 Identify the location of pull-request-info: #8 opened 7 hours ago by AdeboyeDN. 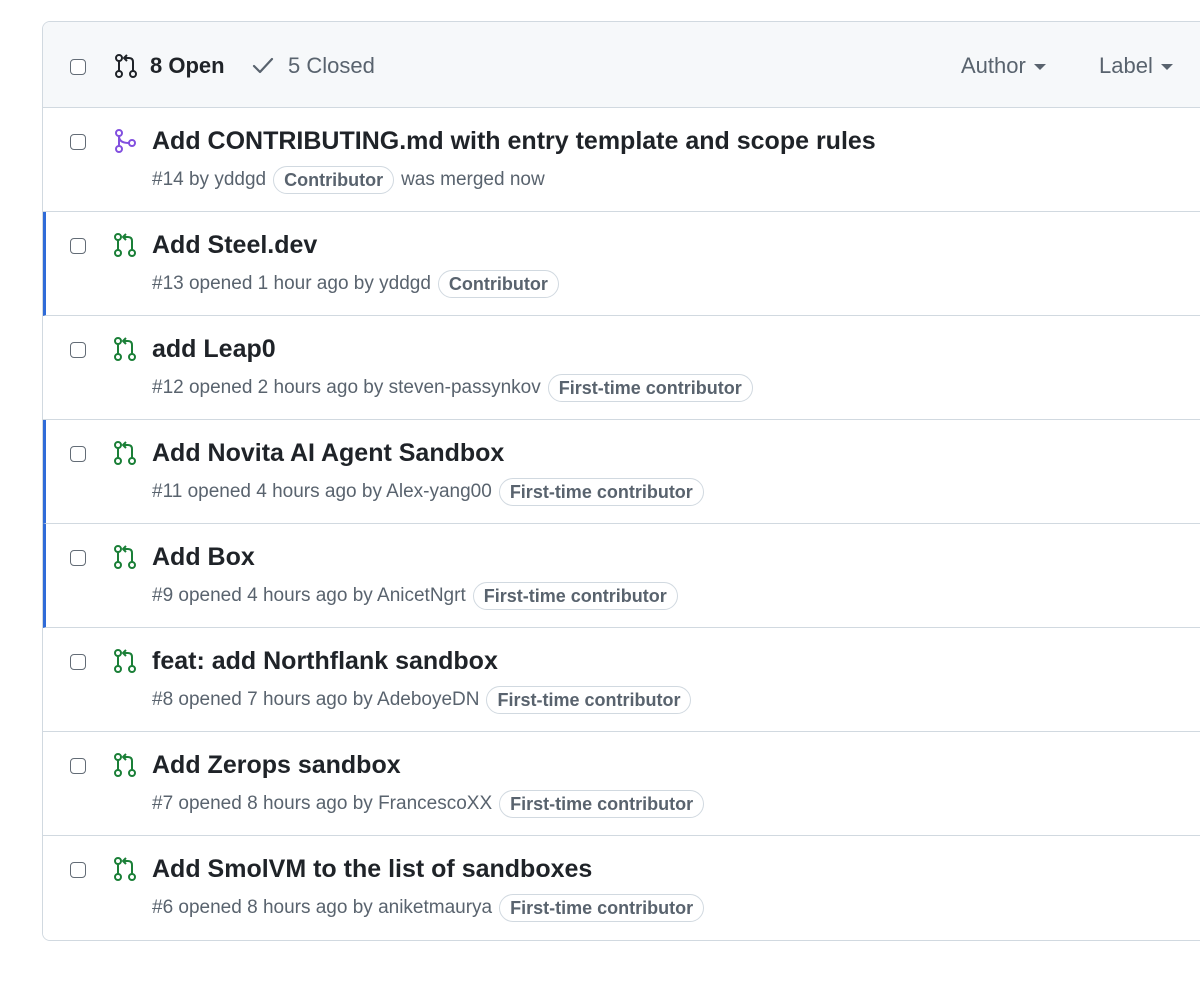
(316, 699).